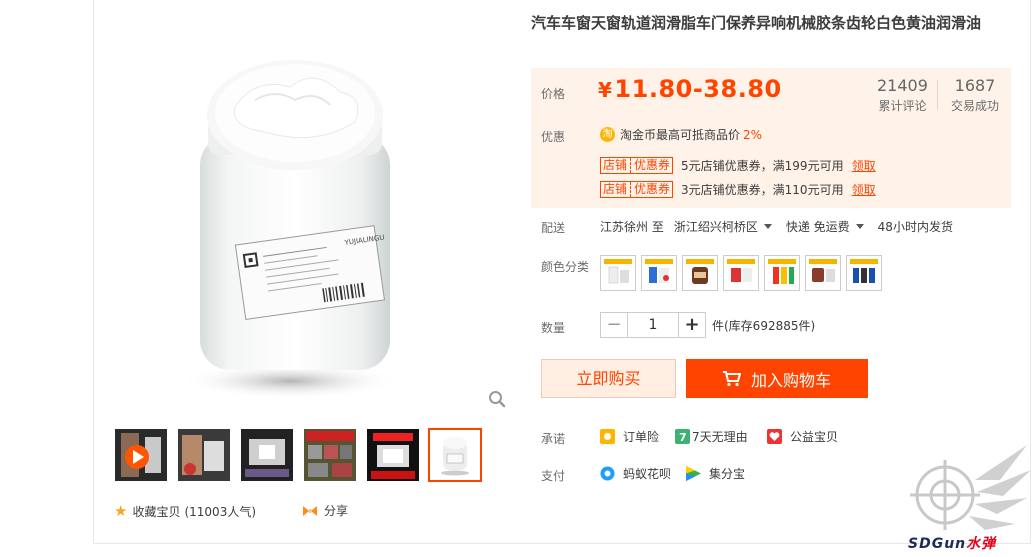 This screenshot has width=1033, height=557. I want to click on ship-from: 江苏徐州 至, so click(632, 227).